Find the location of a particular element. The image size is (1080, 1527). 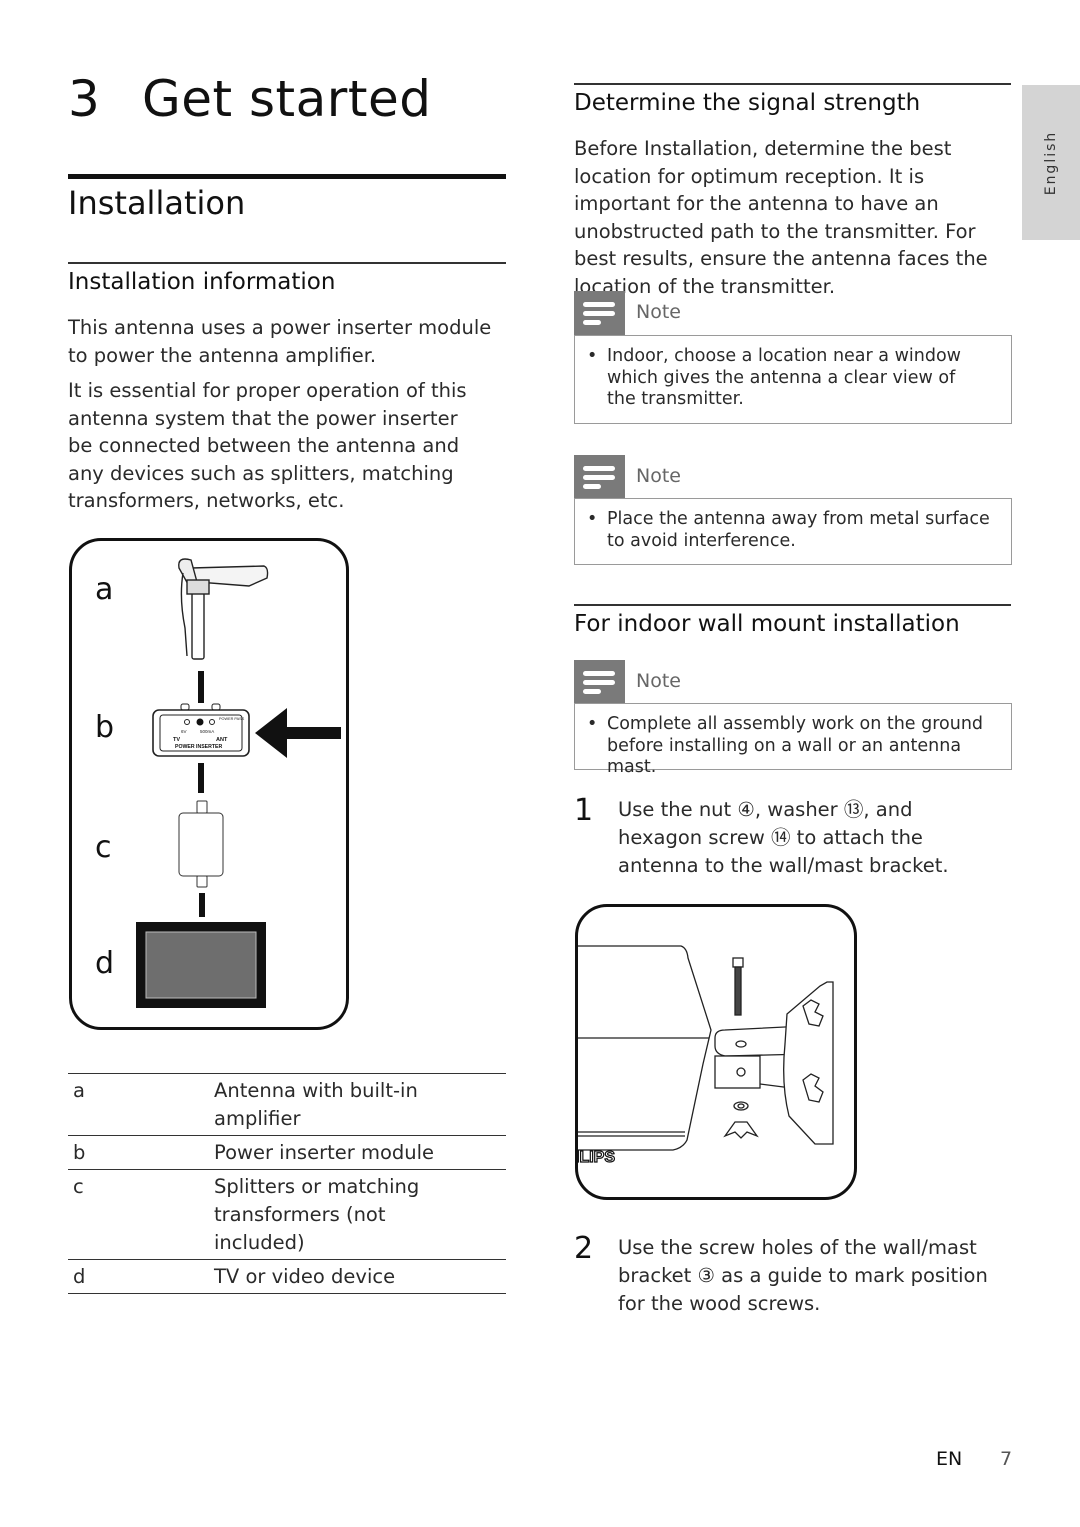

legend-key: c is located at coordinates (78, 1186).